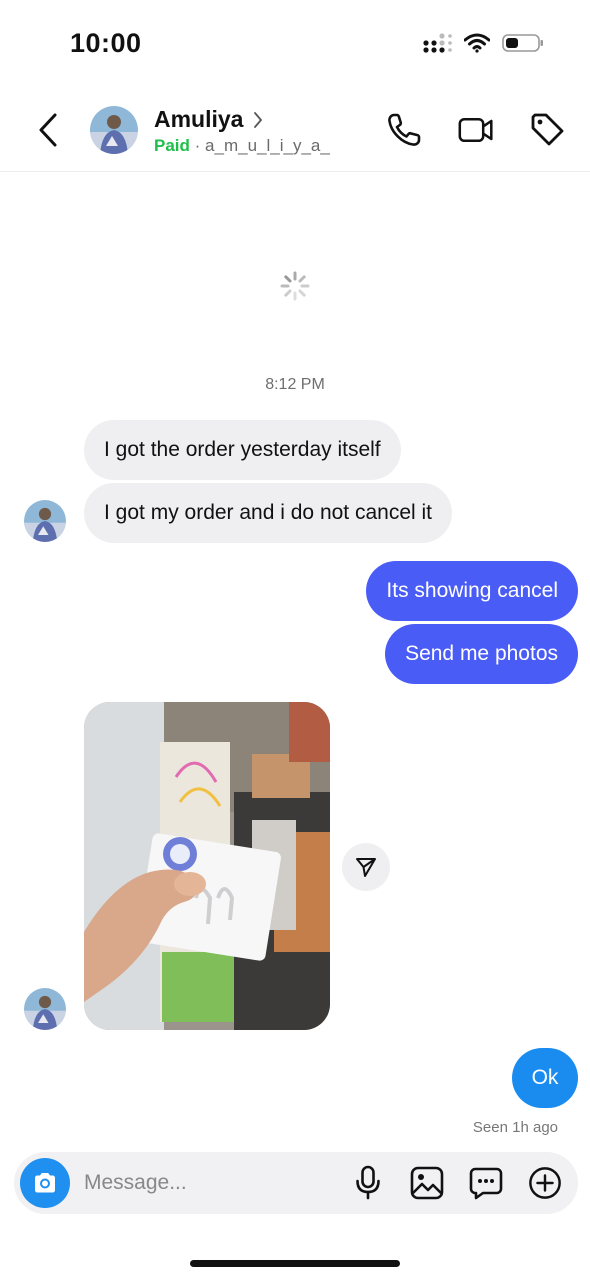 The width and height of the screenshot is (590, 1280). I want to click on header-actions, so click(476, 130).